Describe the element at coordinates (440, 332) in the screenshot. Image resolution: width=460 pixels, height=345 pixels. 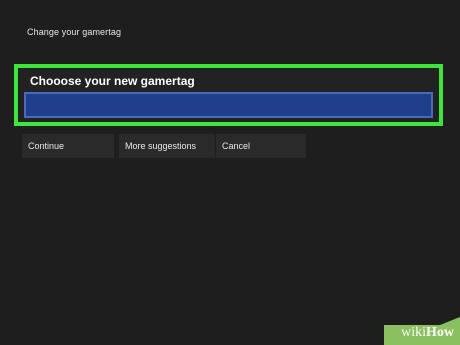
I see `watermark-how: How` at that location.